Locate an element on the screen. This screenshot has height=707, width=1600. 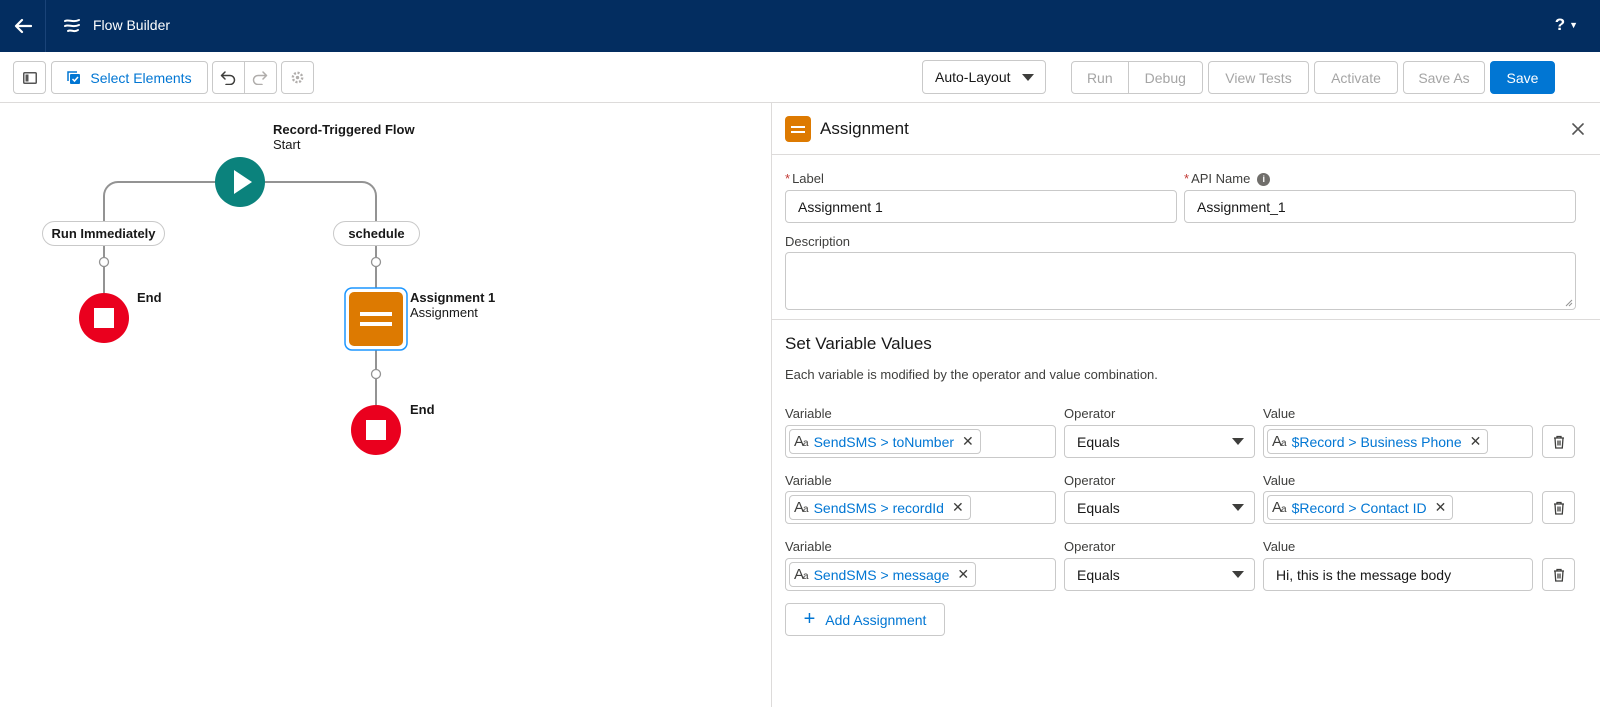
required-asterisk: * is located at coordinates (1187, 178).